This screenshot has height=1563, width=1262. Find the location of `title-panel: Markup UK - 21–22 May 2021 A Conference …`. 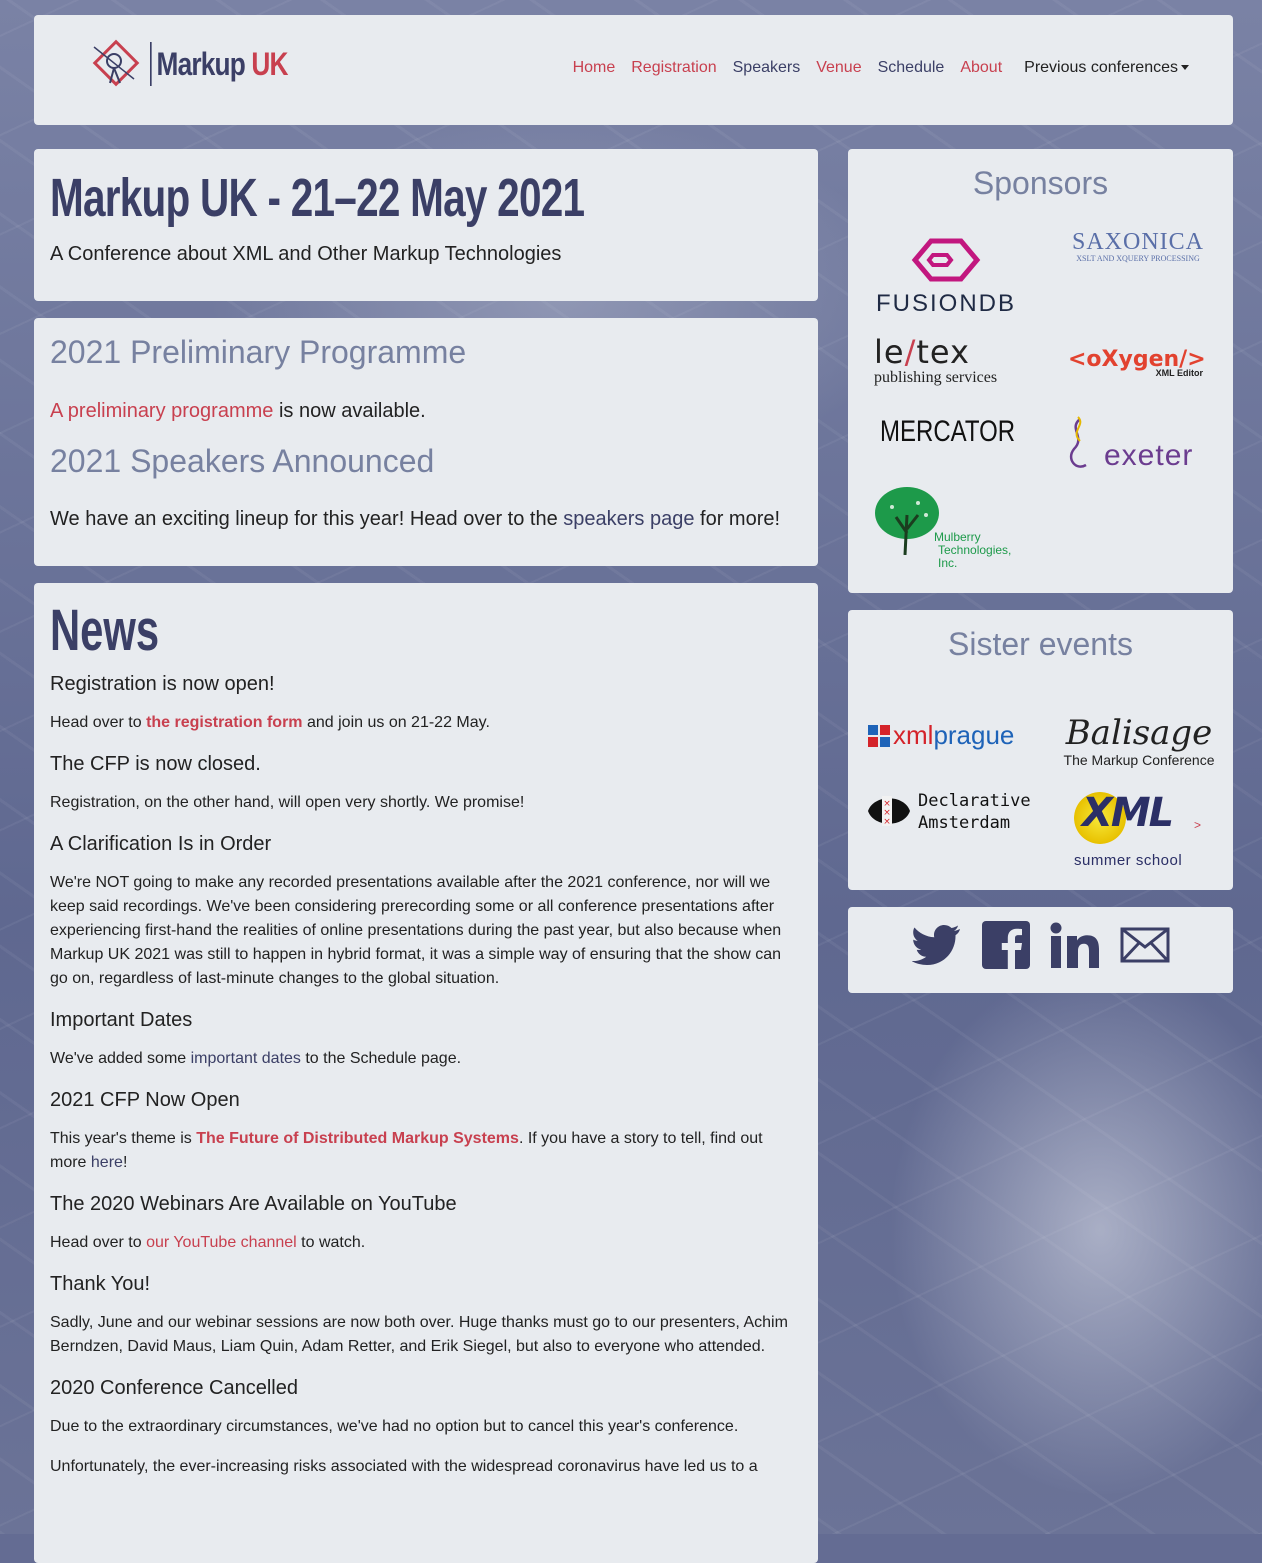

title-panel: Markup UK - 21–22 May 2021 A Conference … is located at coordinates (426, 225).